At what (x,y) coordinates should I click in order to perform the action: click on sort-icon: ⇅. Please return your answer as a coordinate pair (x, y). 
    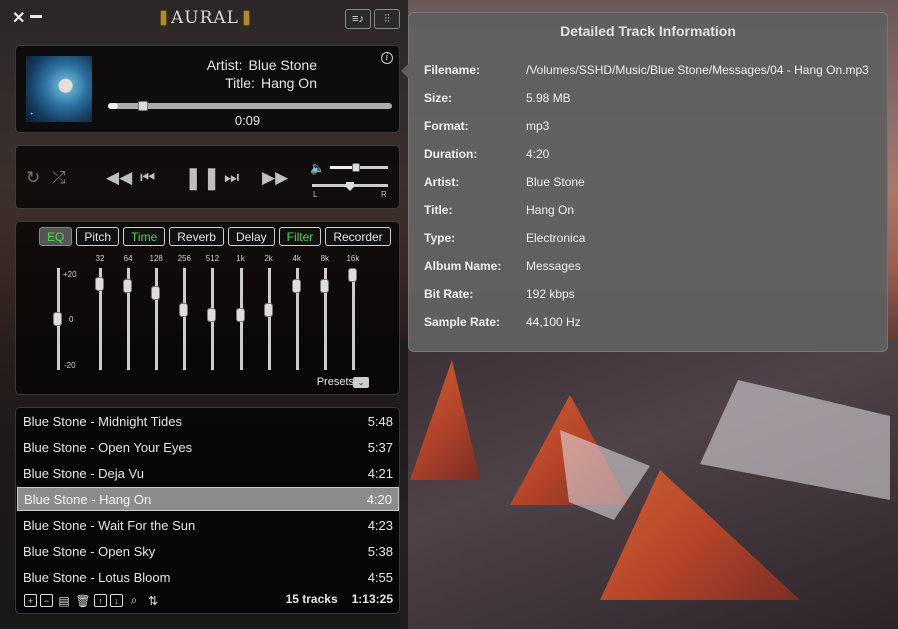
    Looking at the image, I should click on (153, 601).